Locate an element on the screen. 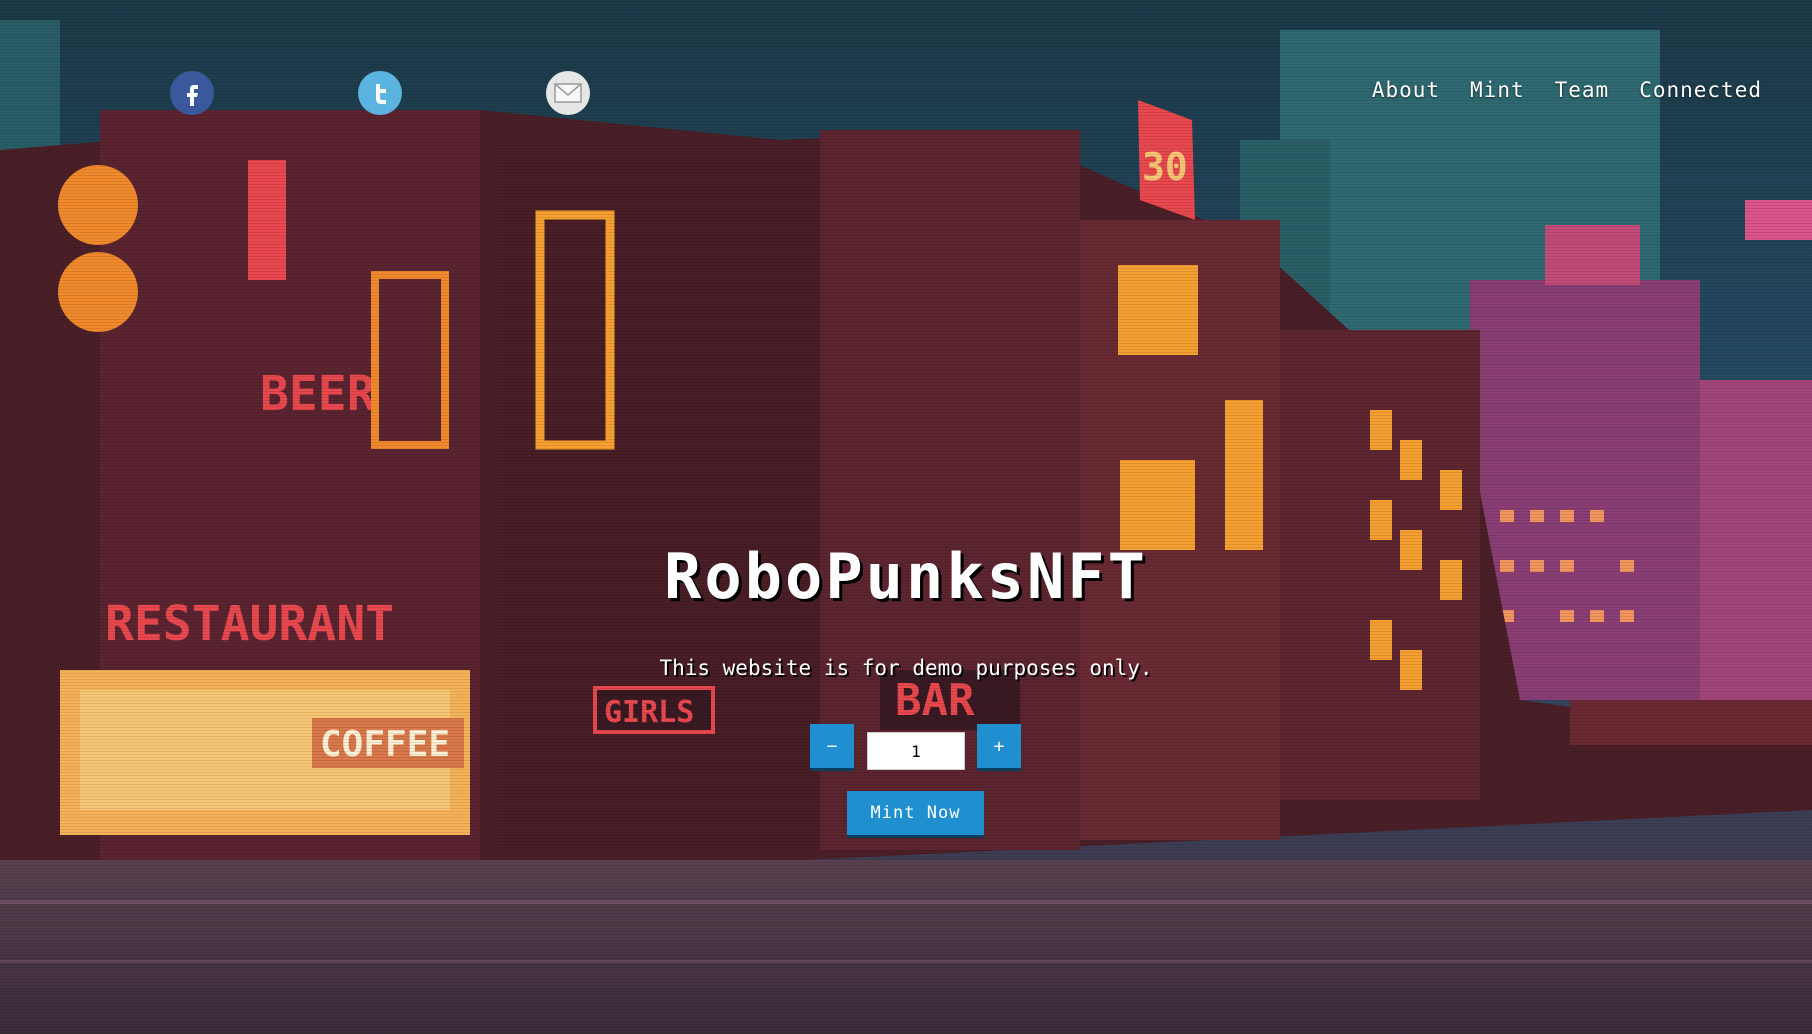 The image size is (1812, 1034). nav-mint: Mint is located at coordinates (1497, 90).